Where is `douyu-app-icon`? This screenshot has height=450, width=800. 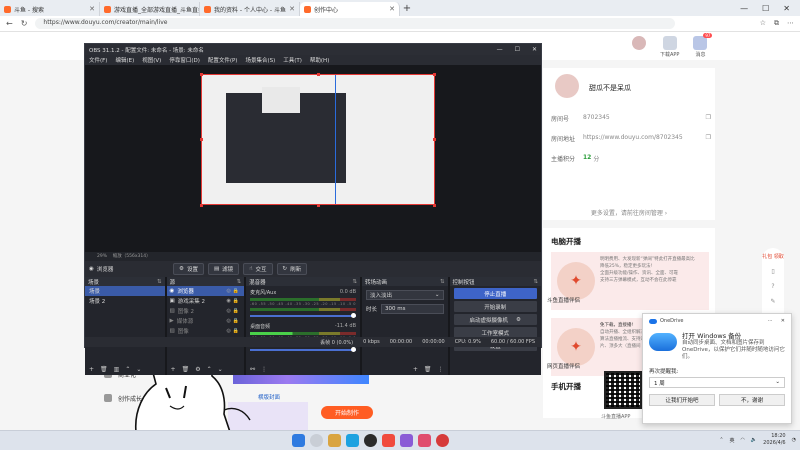
douyu-app-icon is located at coordinates (388, 440).